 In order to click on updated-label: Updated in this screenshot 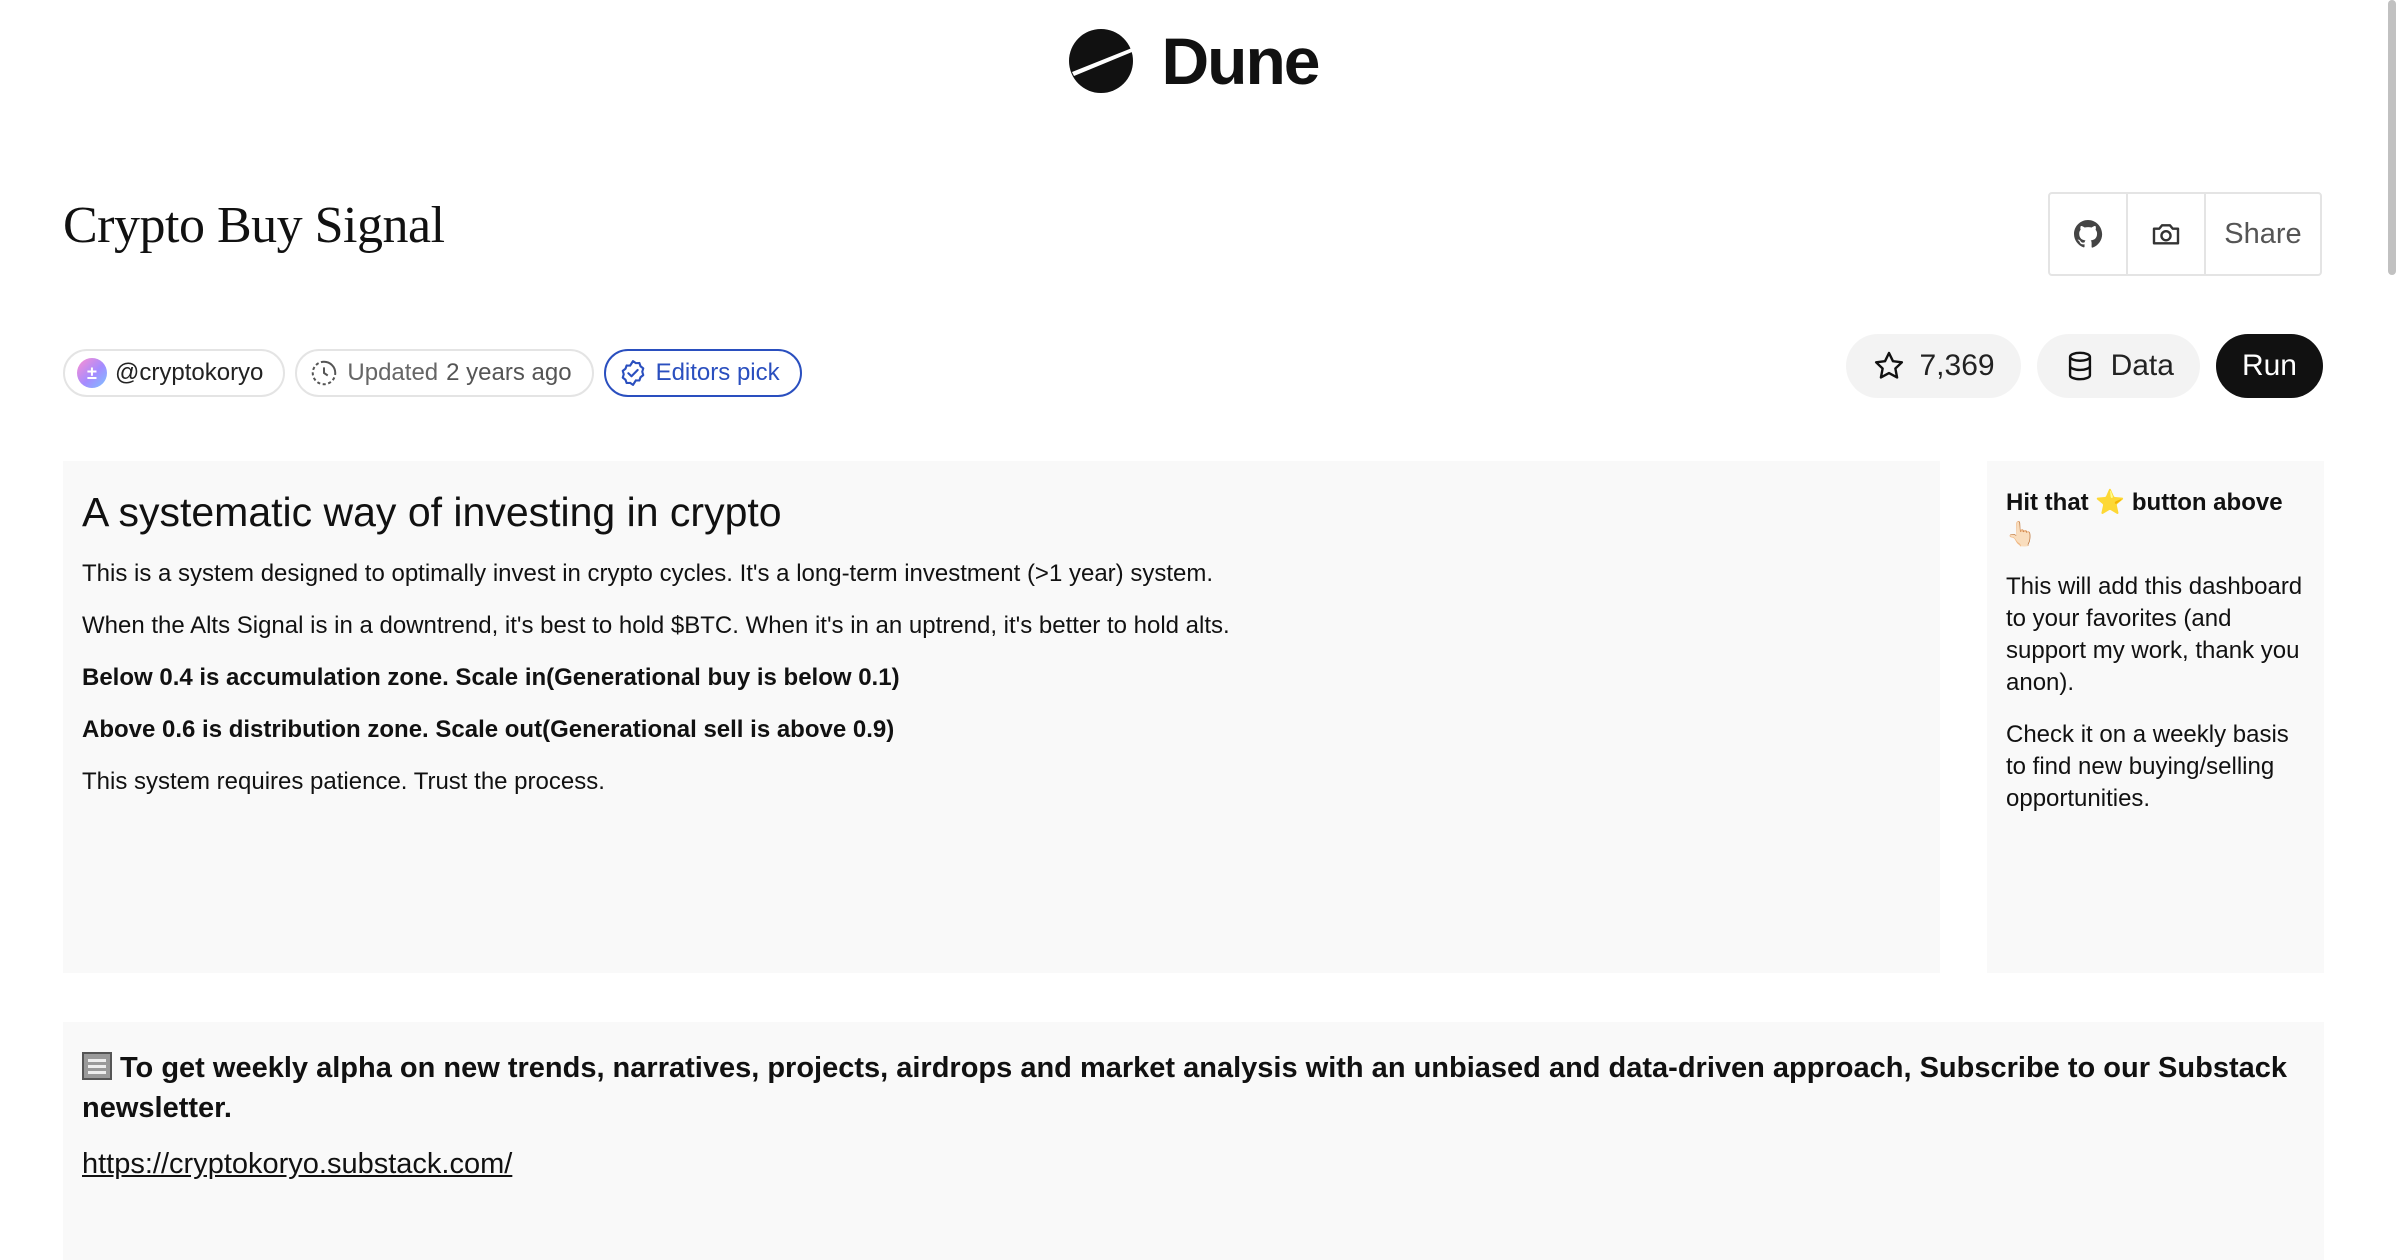, I will do `click(393, 372)`.